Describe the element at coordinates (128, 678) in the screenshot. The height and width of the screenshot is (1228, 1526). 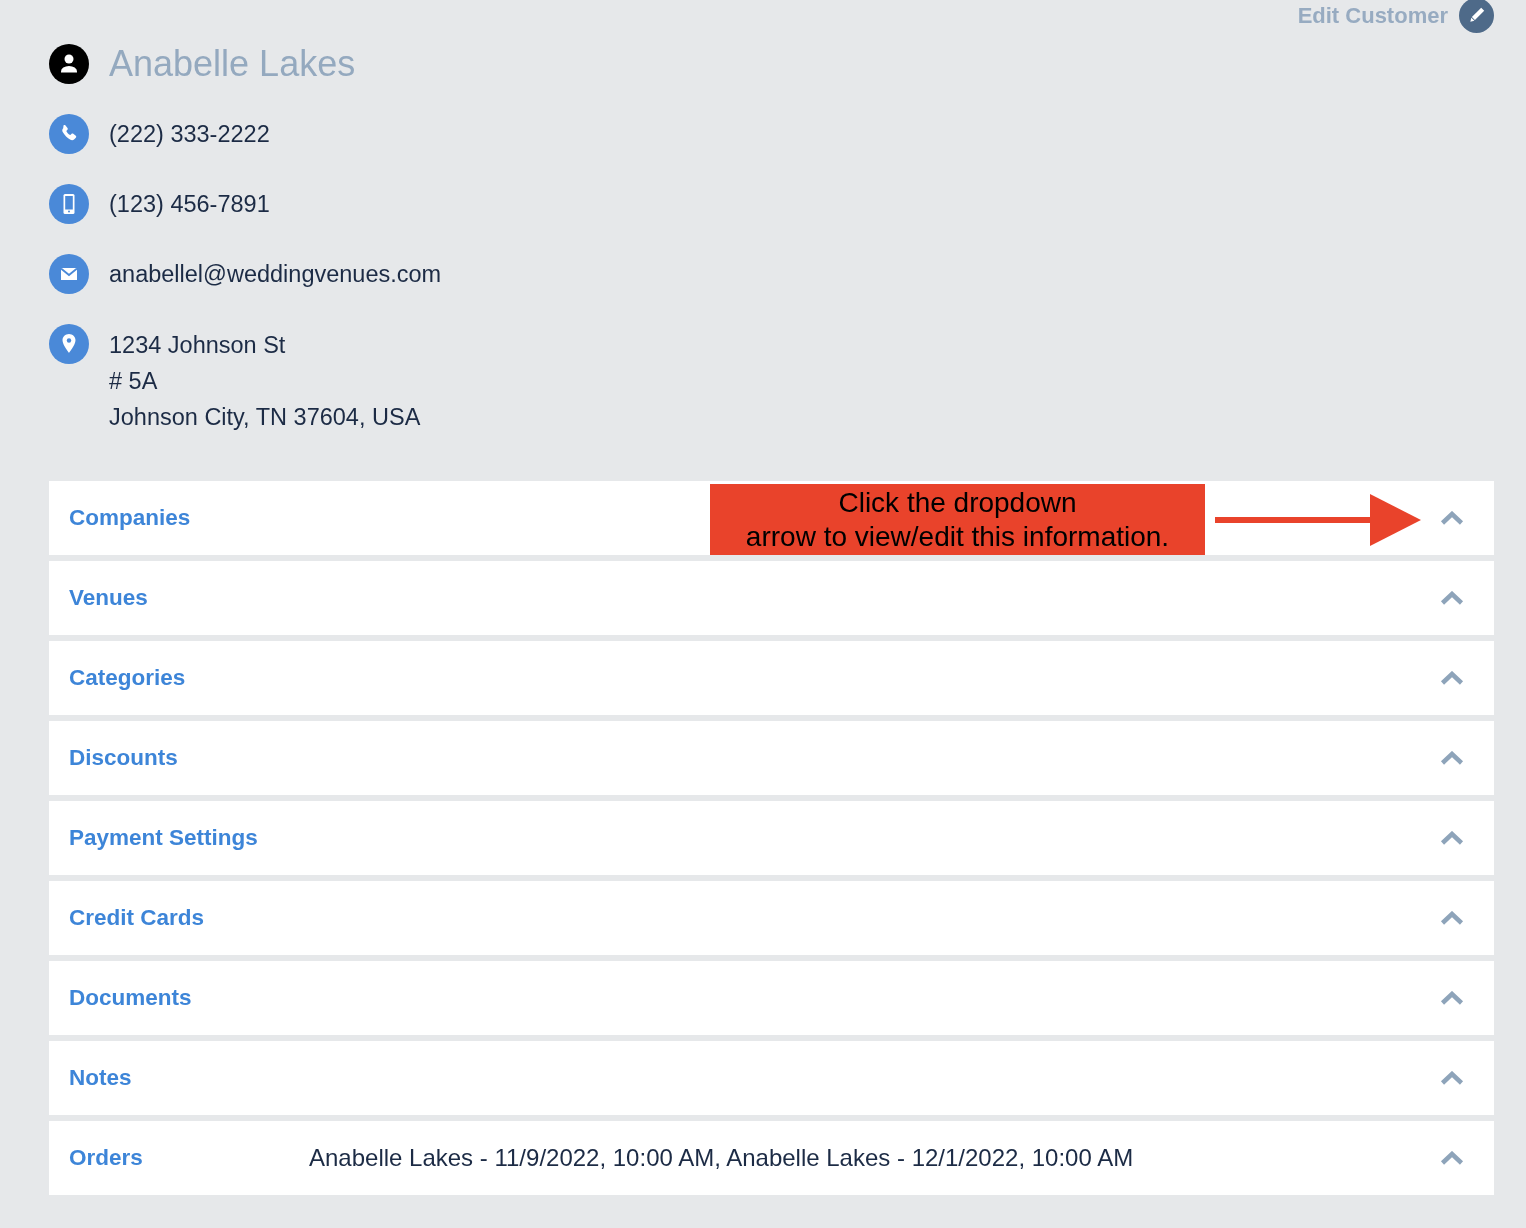
I see `section-title: Categories` at that location.